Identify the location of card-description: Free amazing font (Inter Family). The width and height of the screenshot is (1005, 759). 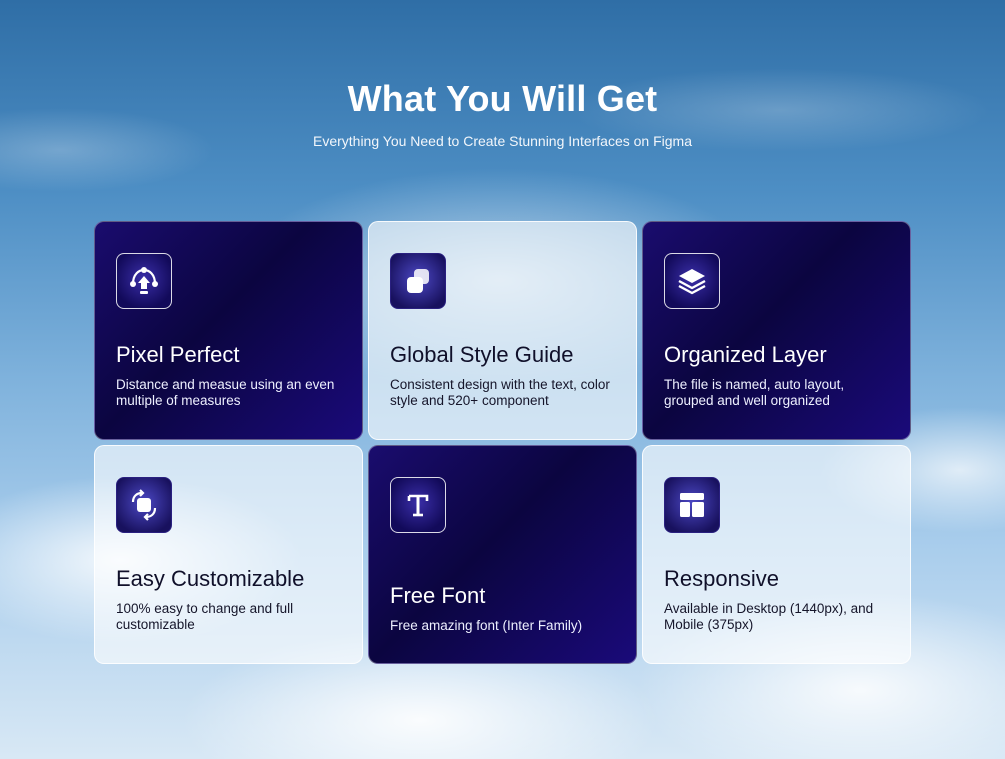
(486, 625).